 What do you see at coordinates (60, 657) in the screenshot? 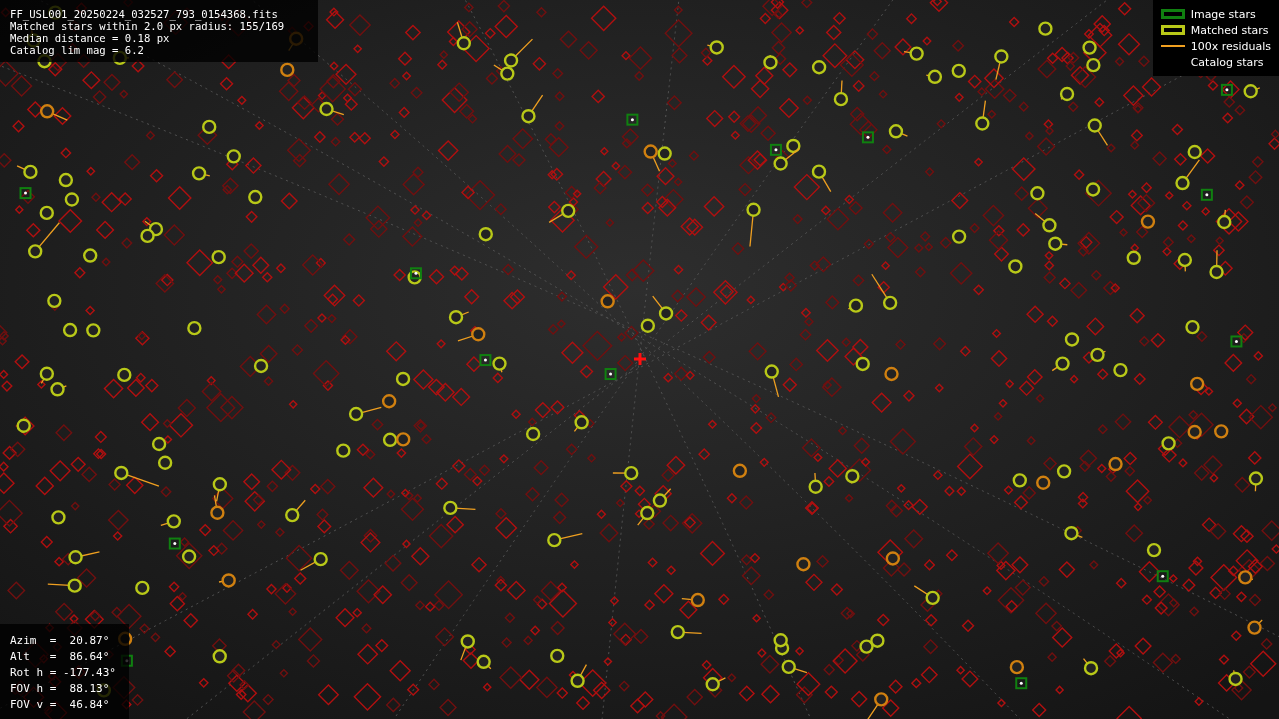
I see `pointing-line: Alt = 86.64°` at bounding box center [60, 657].